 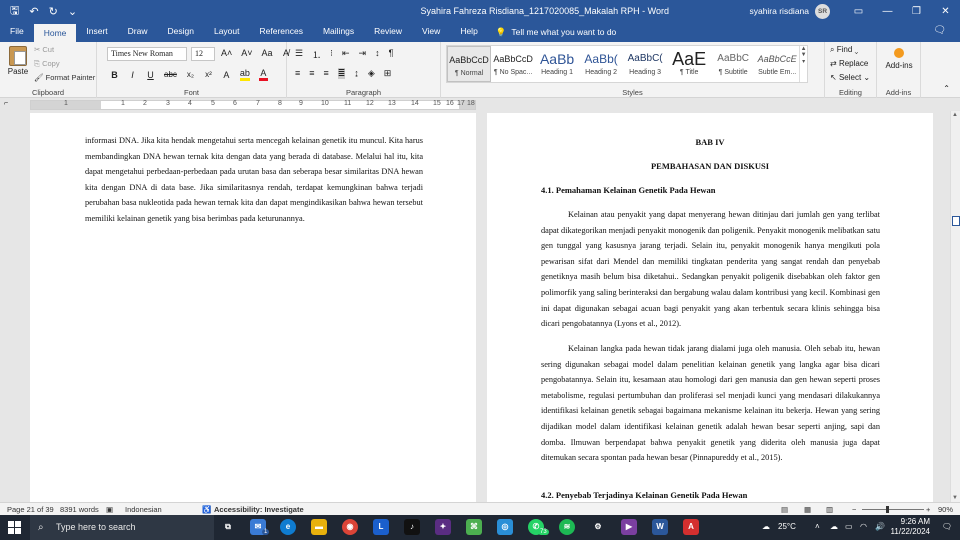 I want to click on replace-button: ⇄ Replace, so click(x=849, y=63).